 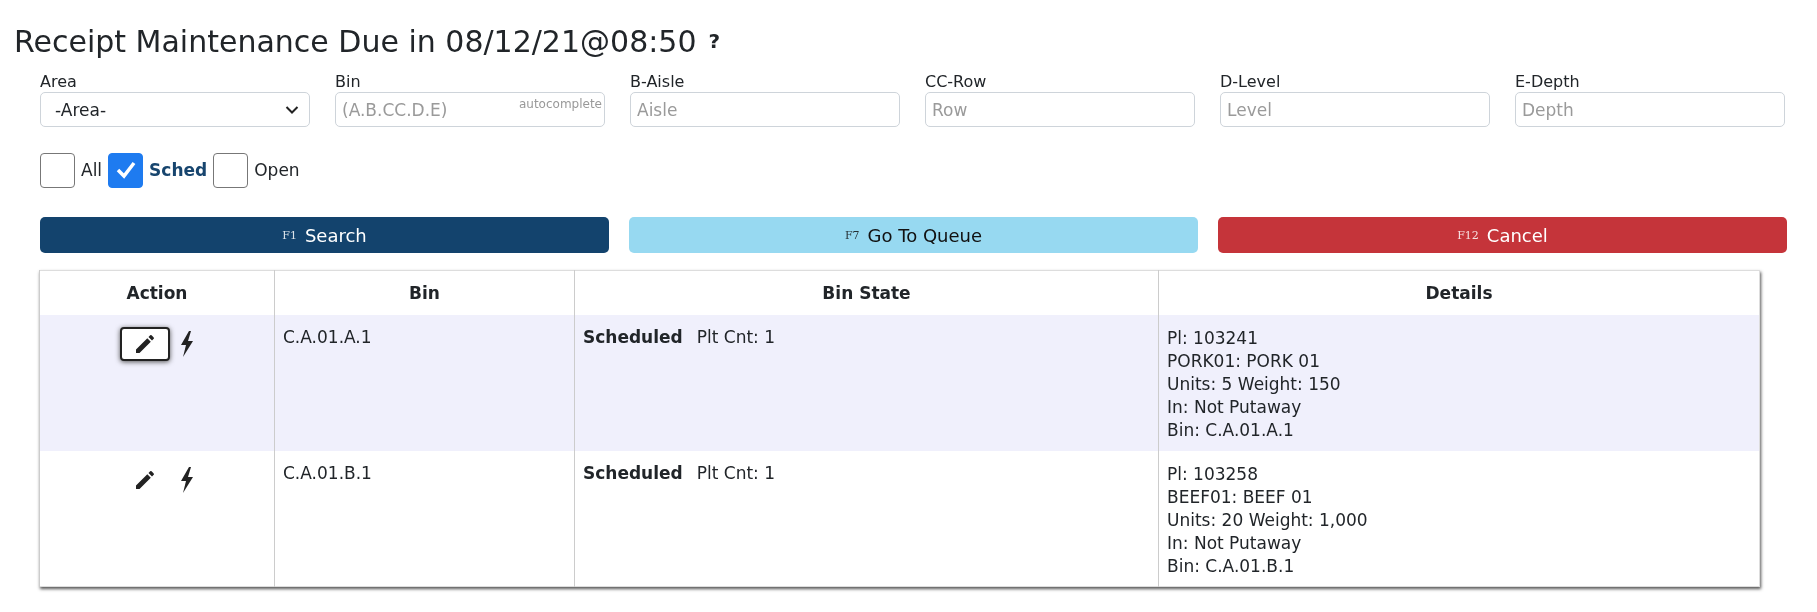 I want to click on input-field: Aisle, so click(x=765, y=109).